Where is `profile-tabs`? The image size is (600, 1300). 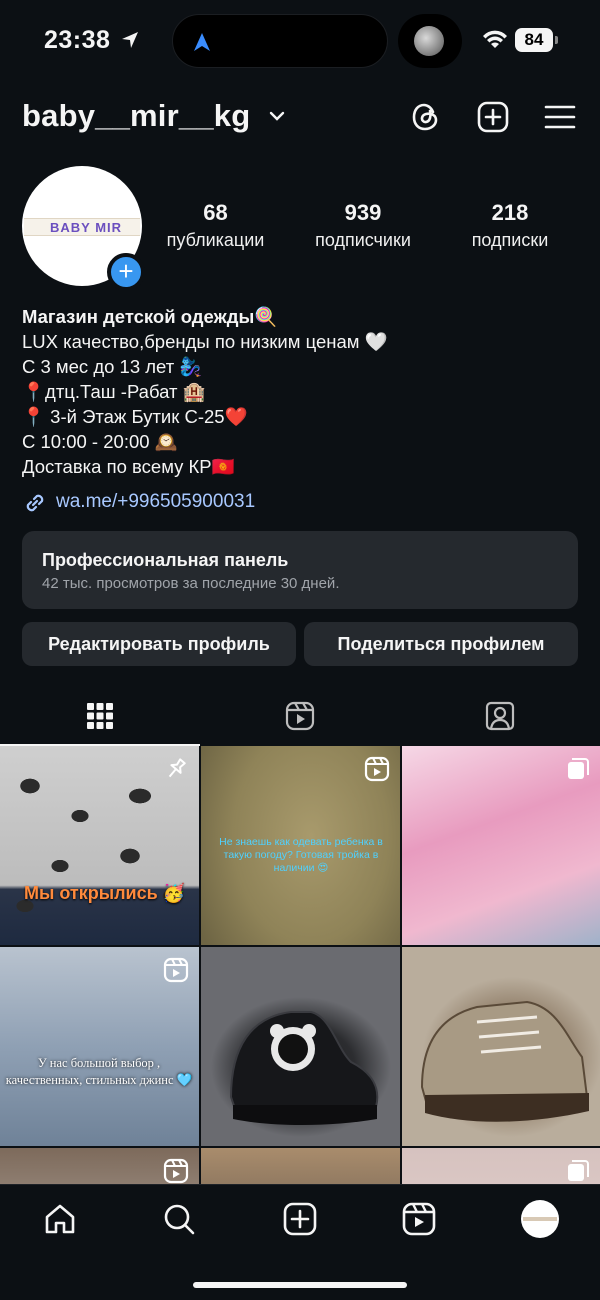
profile-tabs is located at coordinates (300, 718).